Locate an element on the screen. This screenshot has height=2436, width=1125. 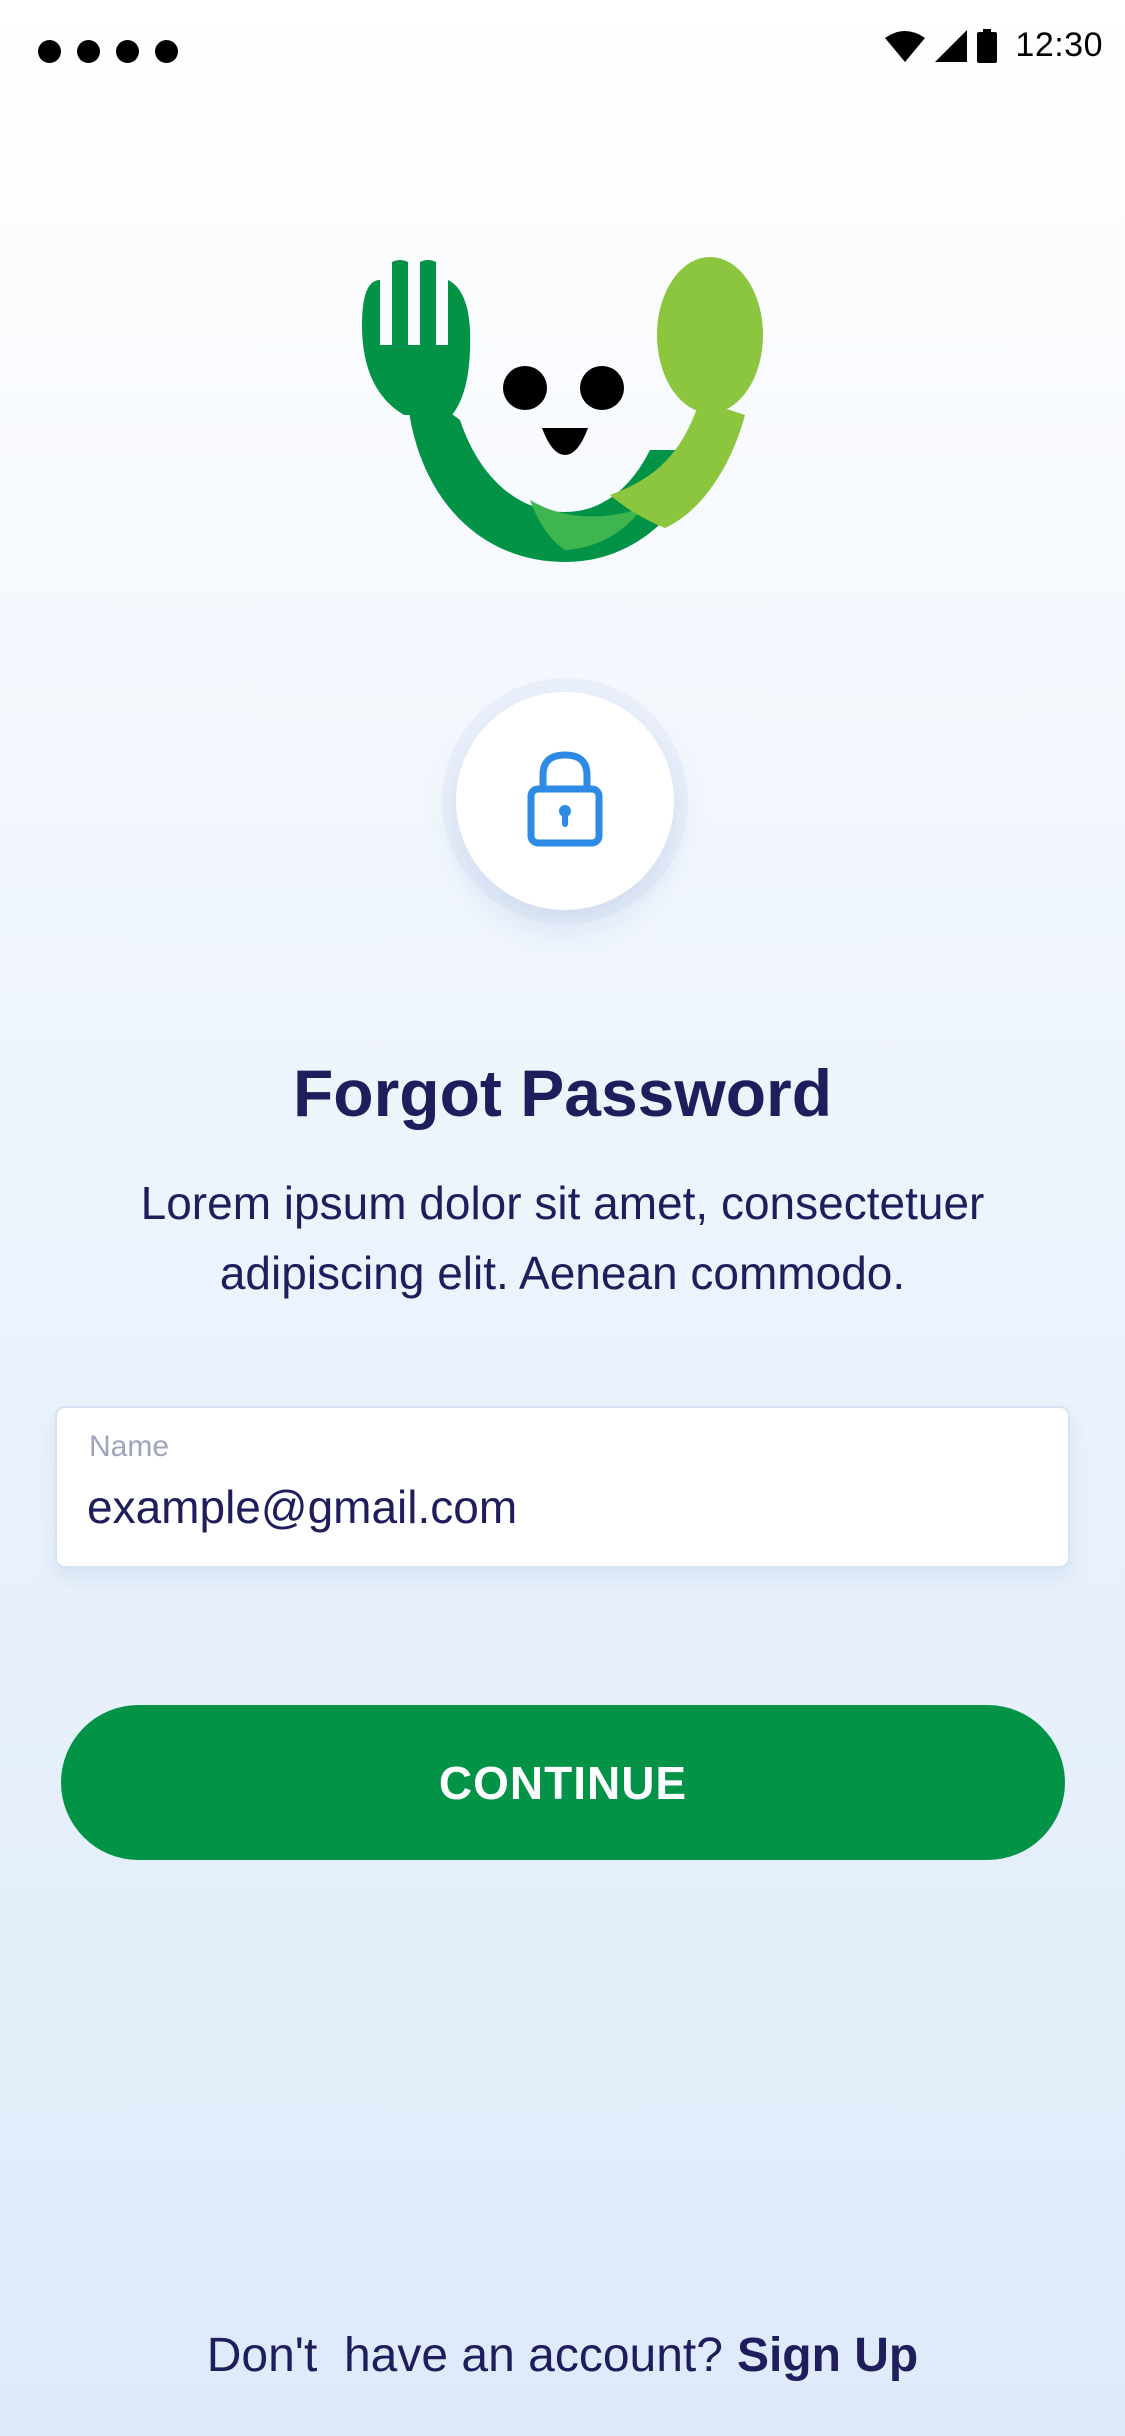
email-field-label: Name is located at coordinates (129, 1446).